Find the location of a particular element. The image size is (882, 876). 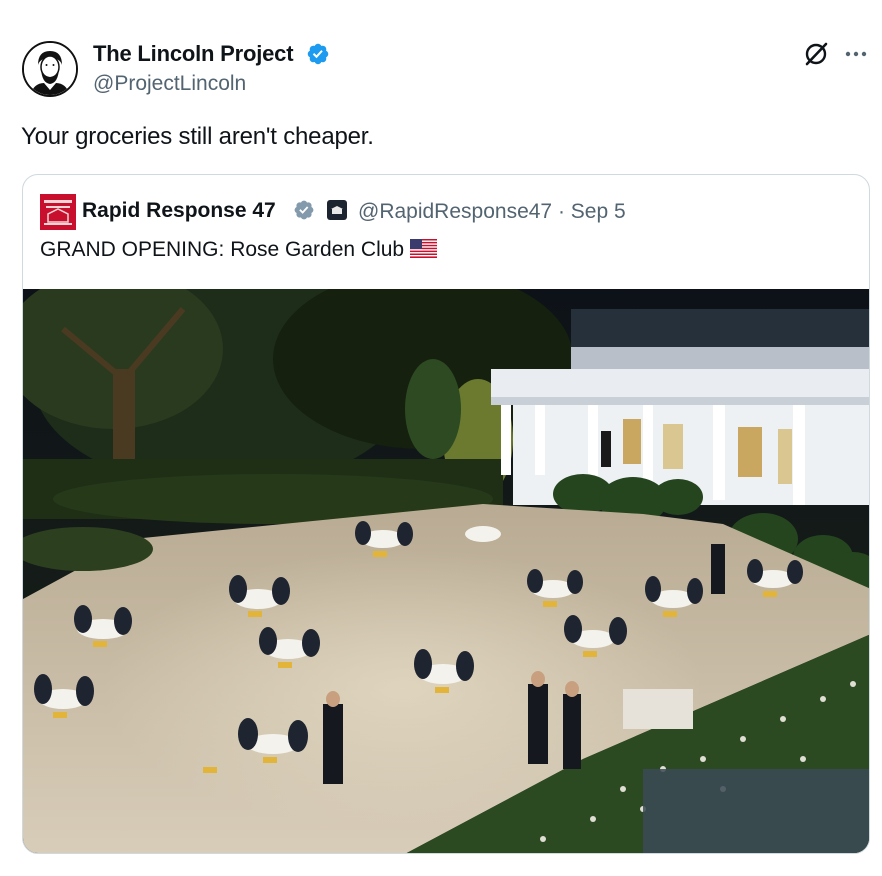

white-house-glyph-icon is located at coordinates (337, 210).